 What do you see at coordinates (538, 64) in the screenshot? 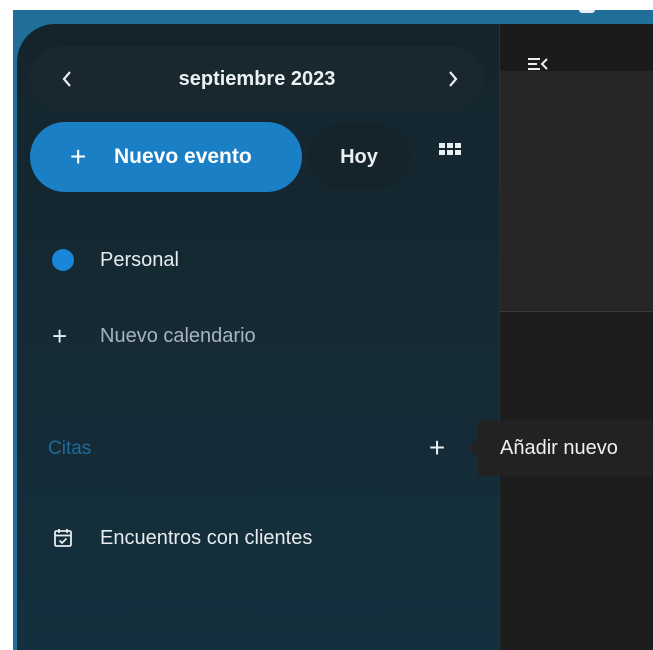
I see `collapse-sidebar-icon` at bounding box center [538, 64].